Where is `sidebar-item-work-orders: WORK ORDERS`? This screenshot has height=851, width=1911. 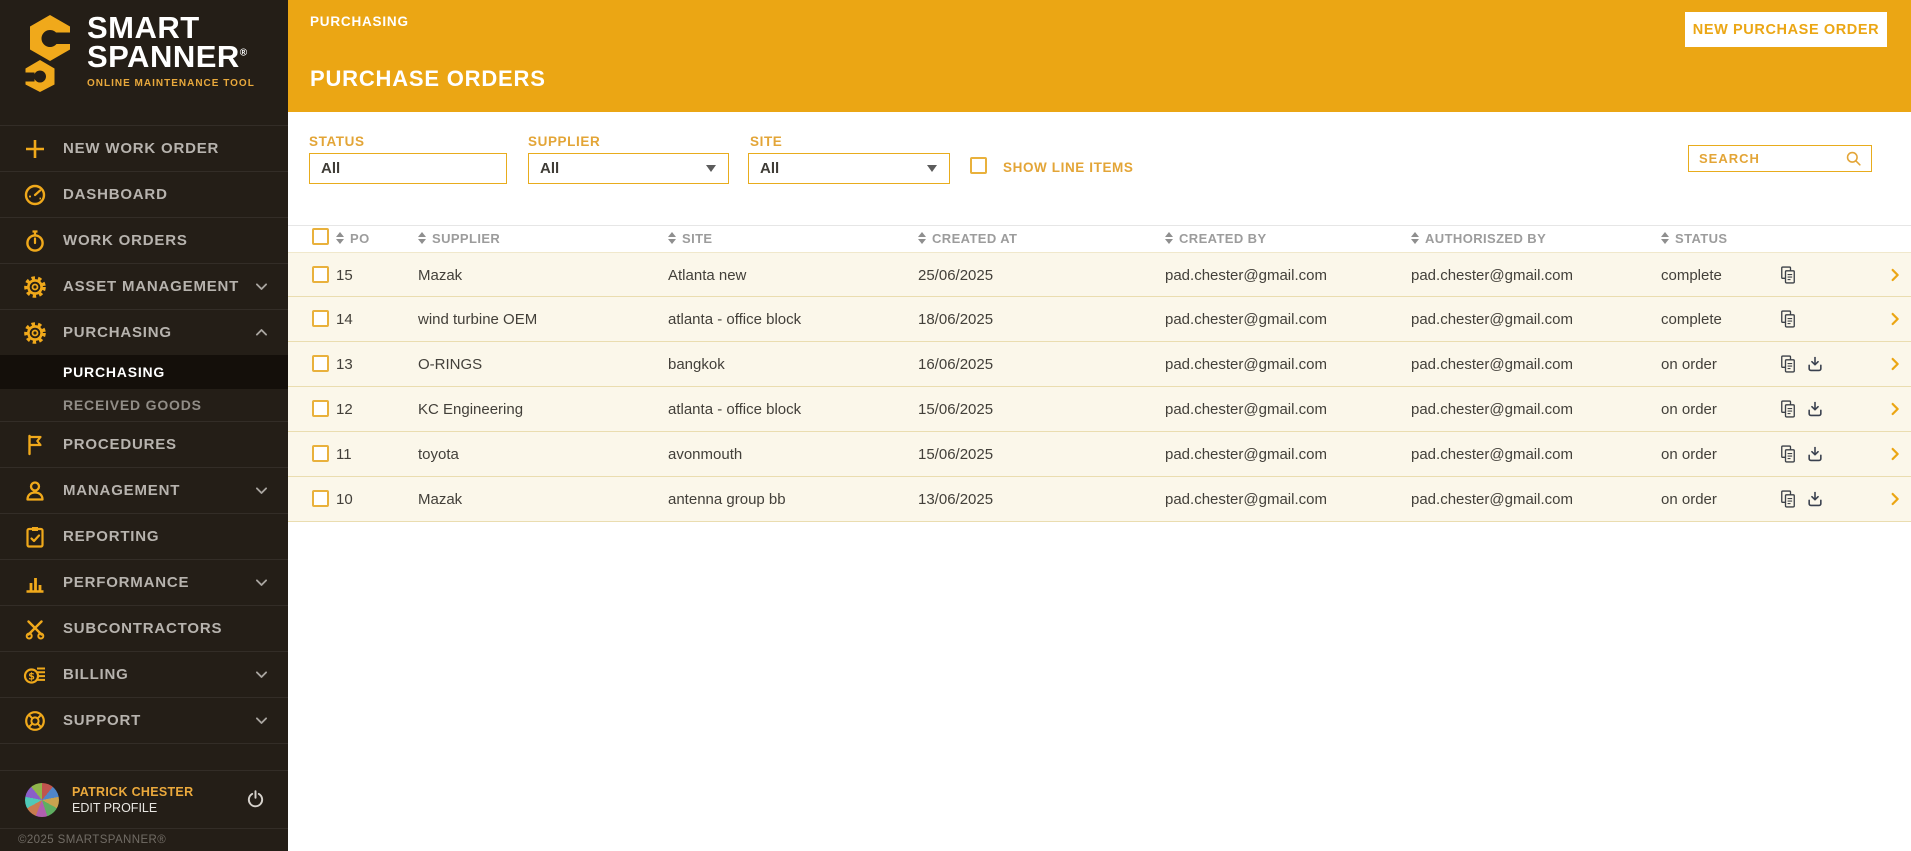
sidebar-item-work-orders: WORK ORDERS is located at coordinates (144, 240).